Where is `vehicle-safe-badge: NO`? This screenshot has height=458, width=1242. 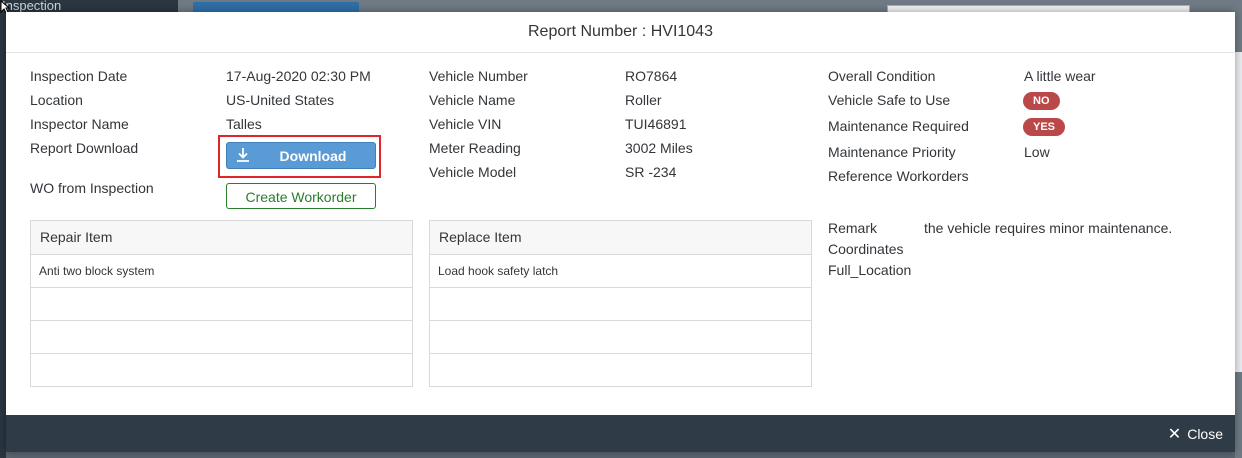
vehicle-safe-badge: NO is located at coordinates (1041, 101).